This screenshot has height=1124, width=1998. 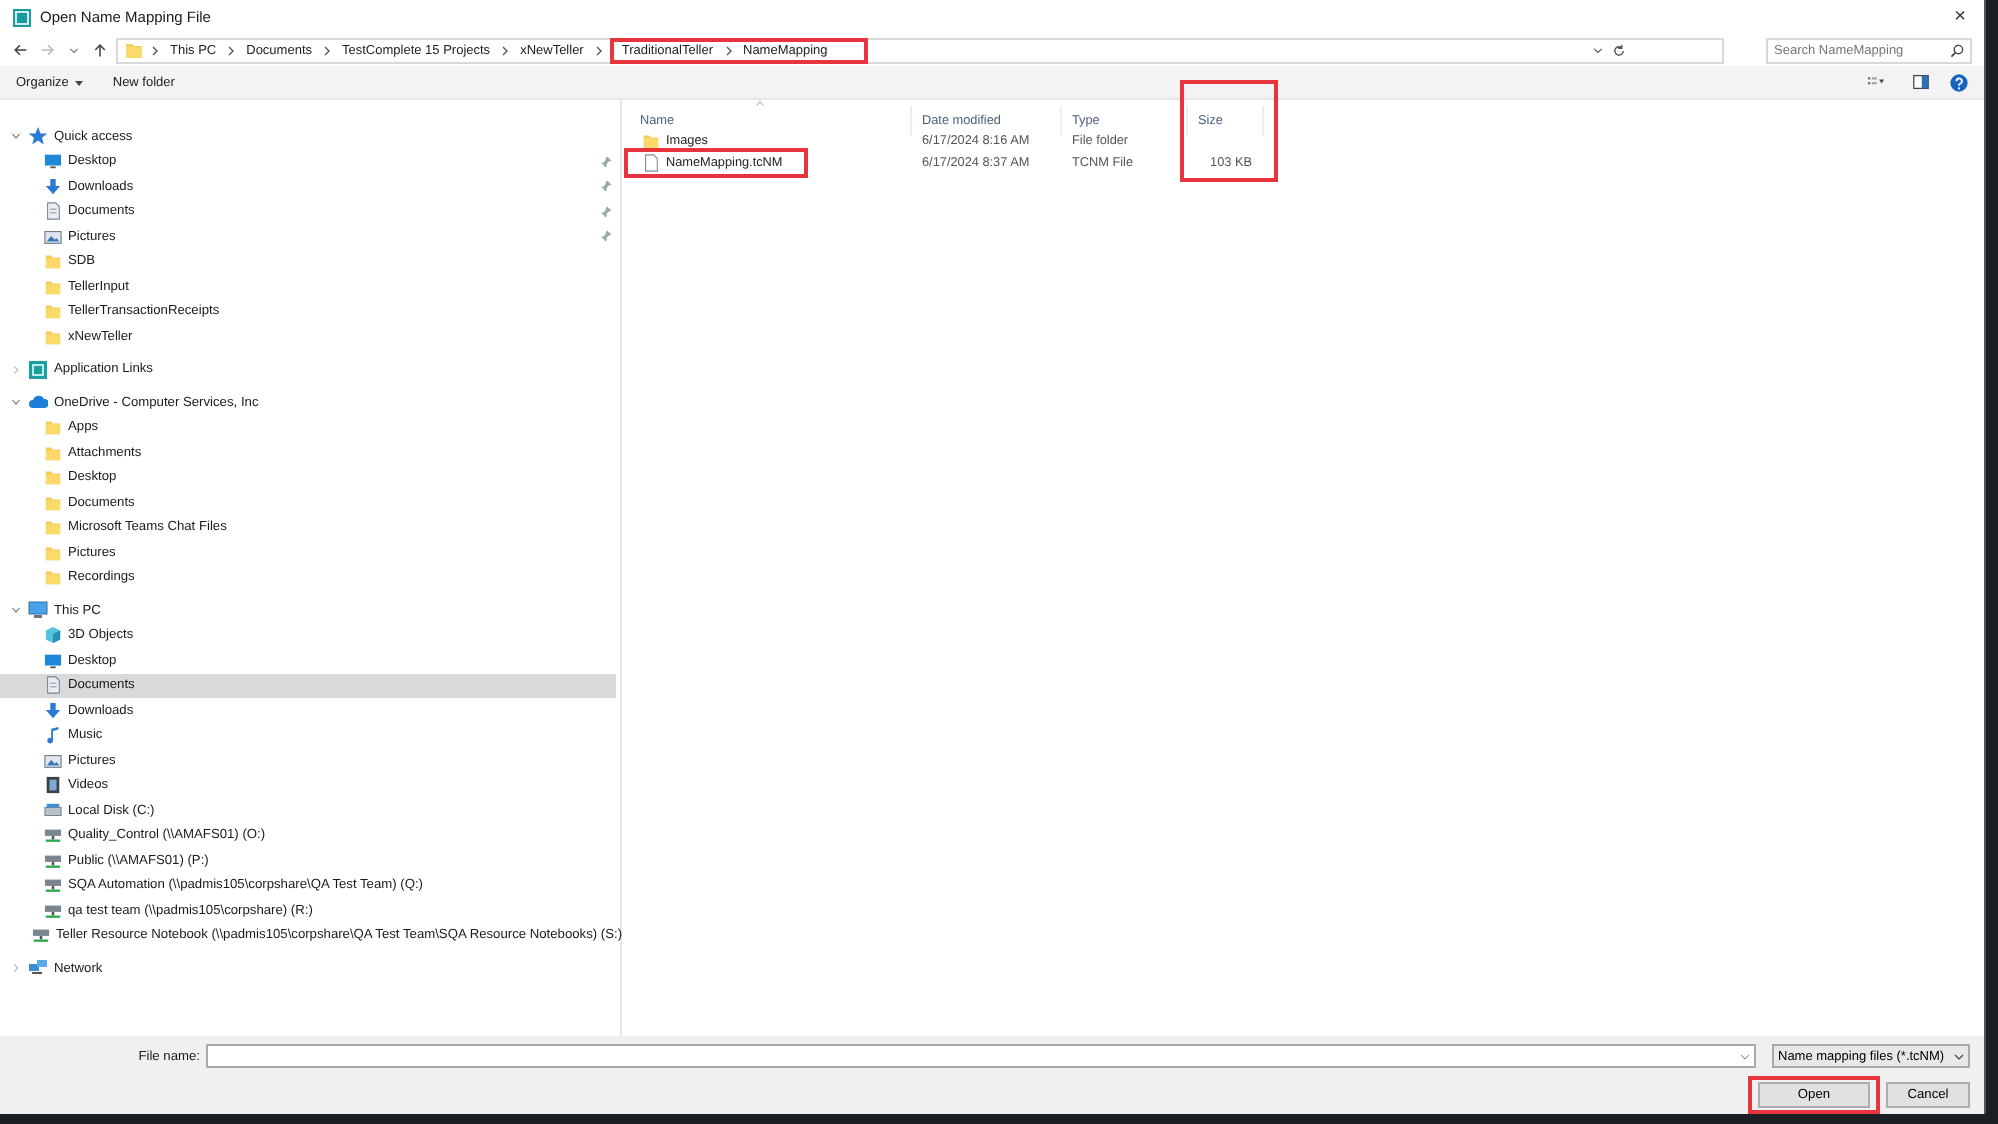 I want to click on file-icon, so click(x=651, y=163).